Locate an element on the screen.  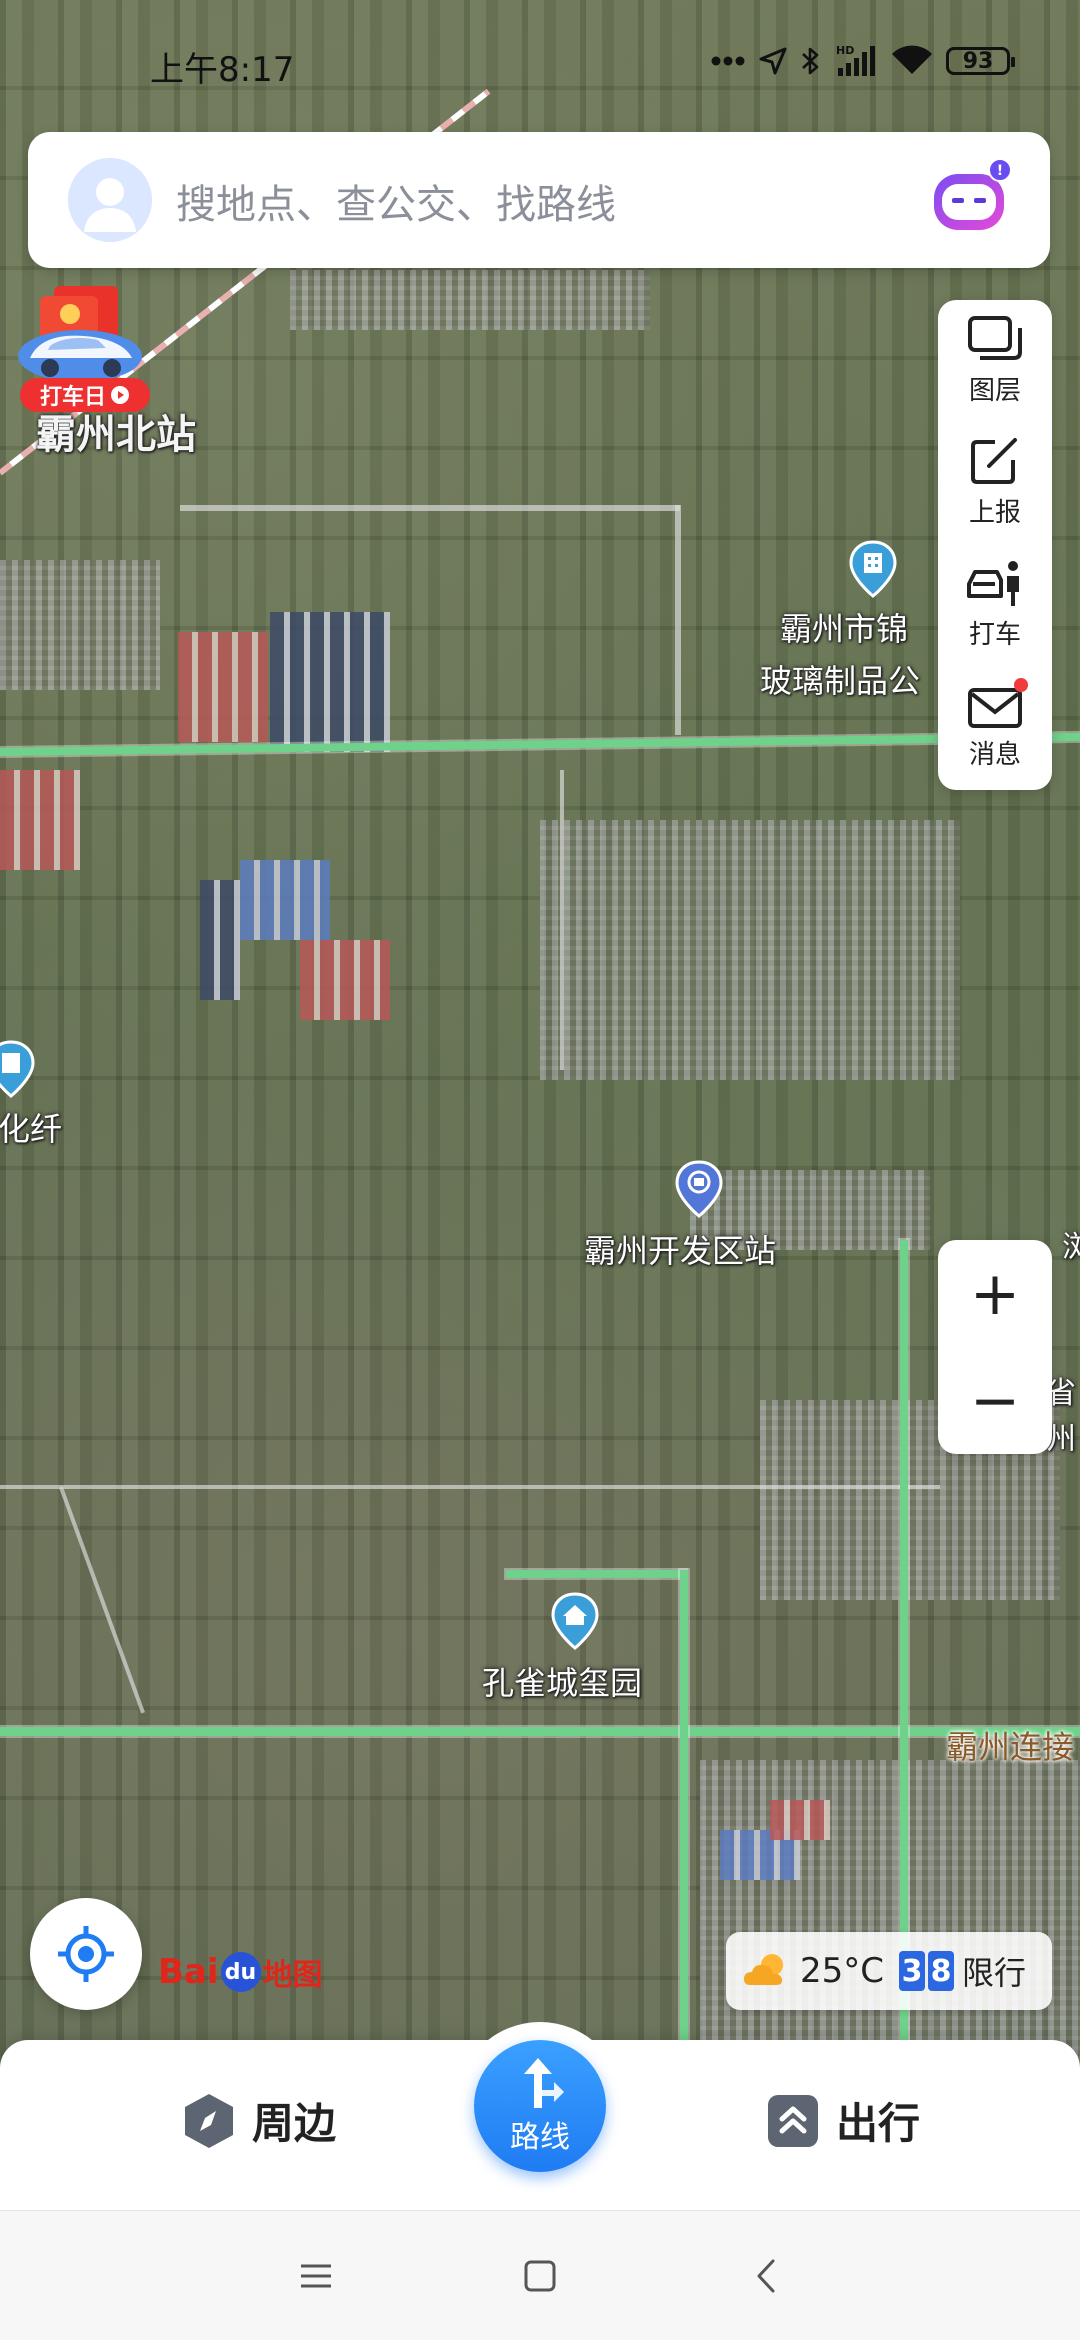
system-nav-bar is located at coordinates (540, 2275).